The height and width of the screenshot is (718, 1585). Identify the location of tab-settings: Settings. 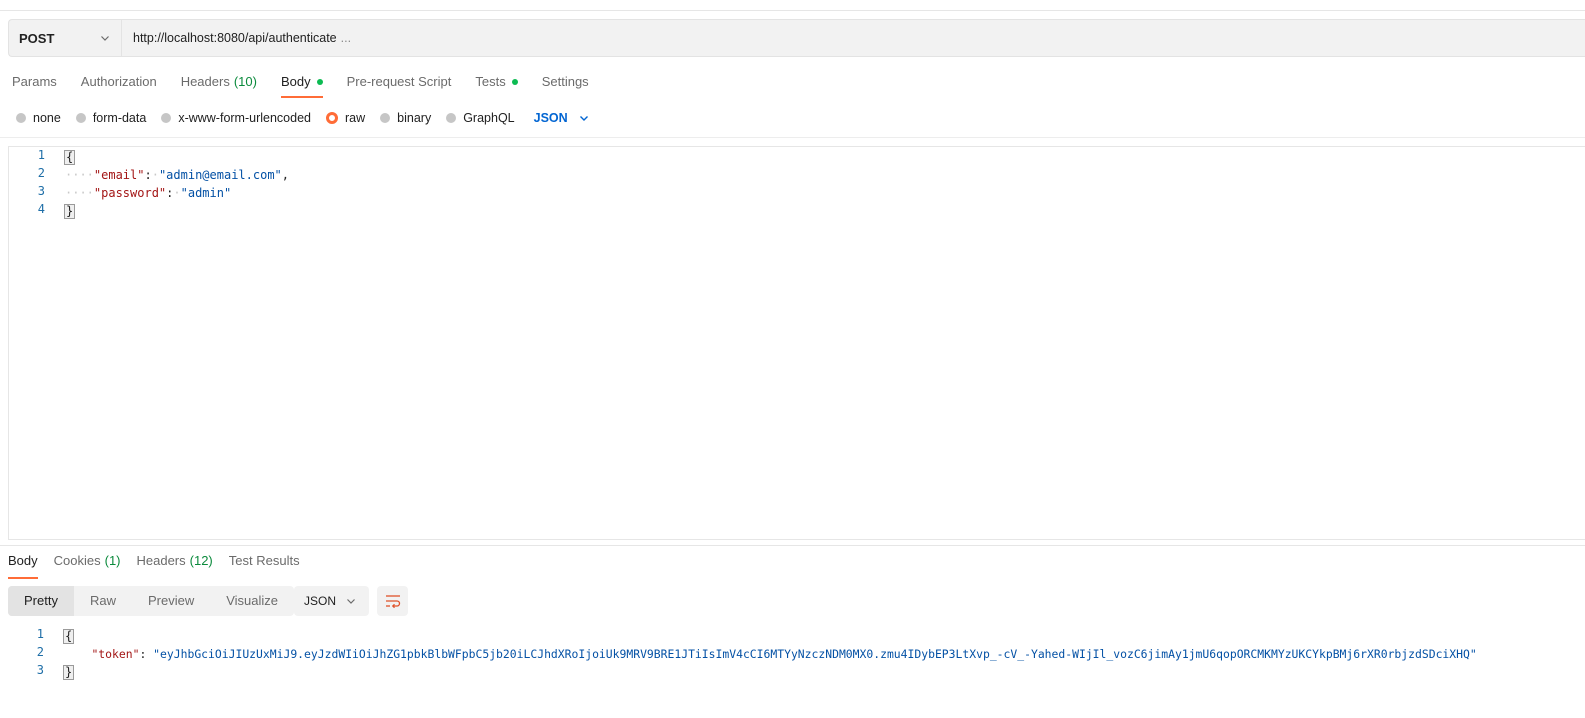
(565, 83).